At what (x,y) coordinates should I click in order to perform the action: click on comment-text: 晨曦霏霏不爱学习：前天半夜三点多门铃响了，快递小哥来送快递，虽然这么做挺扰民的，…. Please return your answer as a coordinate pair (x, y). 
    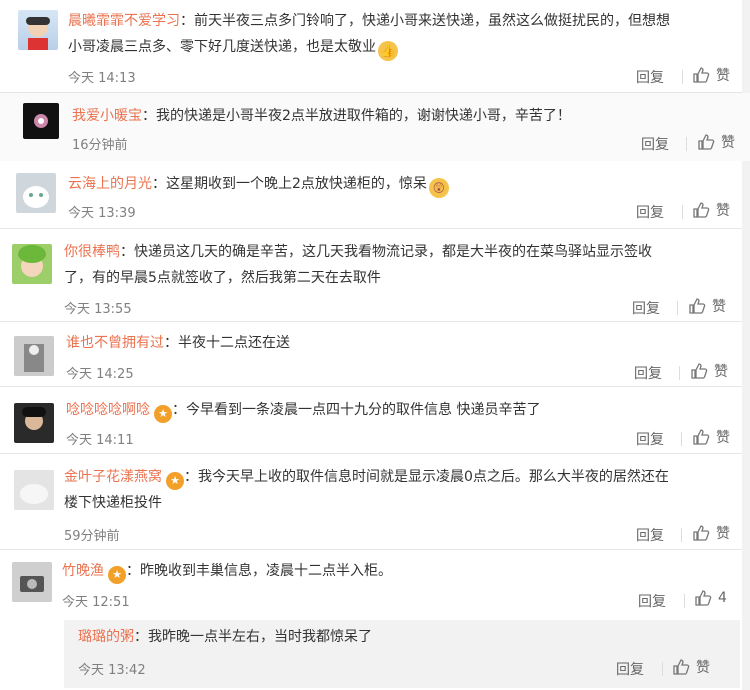
    Looking at the image, I should click on (403, 34).